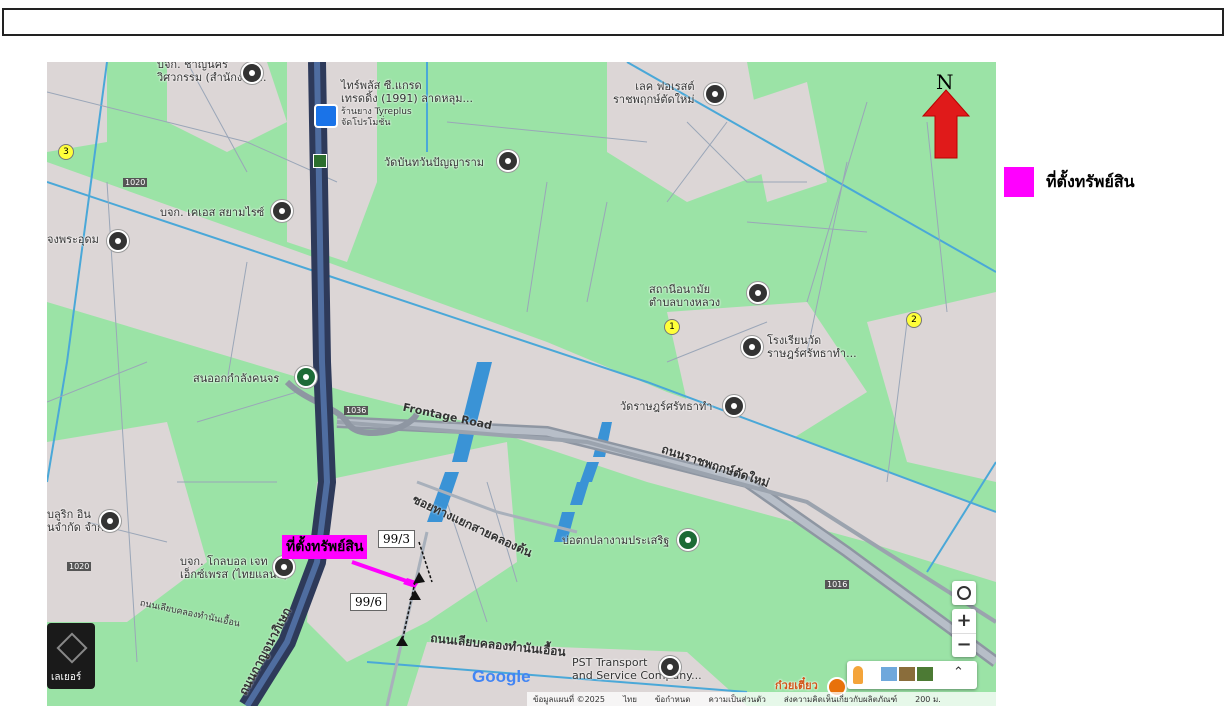 Image resolution: width=1226 pixels, height=722 pixels. What do you see at coordinates (376, 117) in the screenshot?
I see `place-label: ร้านยาง Tyreplus จัดโปรโมชั่น` at bounding box center [376, 117].